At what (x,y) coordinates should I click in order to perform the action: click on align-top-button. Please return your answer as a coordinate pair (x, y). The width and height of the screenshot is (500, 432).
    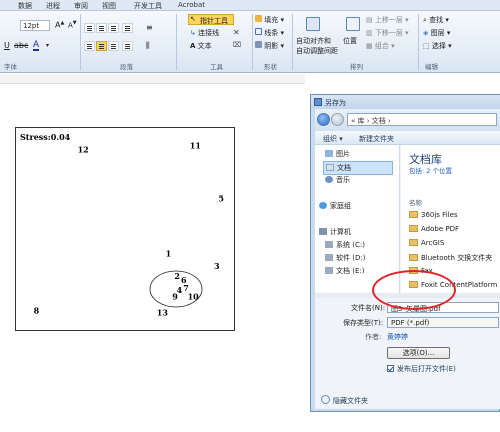
    Looking at the image, I should click on (89, 28).